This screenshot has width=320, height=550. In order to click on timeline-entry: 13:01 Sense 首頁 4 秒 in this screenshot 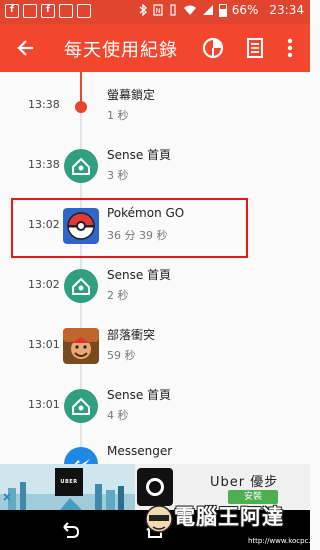, I will do `click(155, 406)`.